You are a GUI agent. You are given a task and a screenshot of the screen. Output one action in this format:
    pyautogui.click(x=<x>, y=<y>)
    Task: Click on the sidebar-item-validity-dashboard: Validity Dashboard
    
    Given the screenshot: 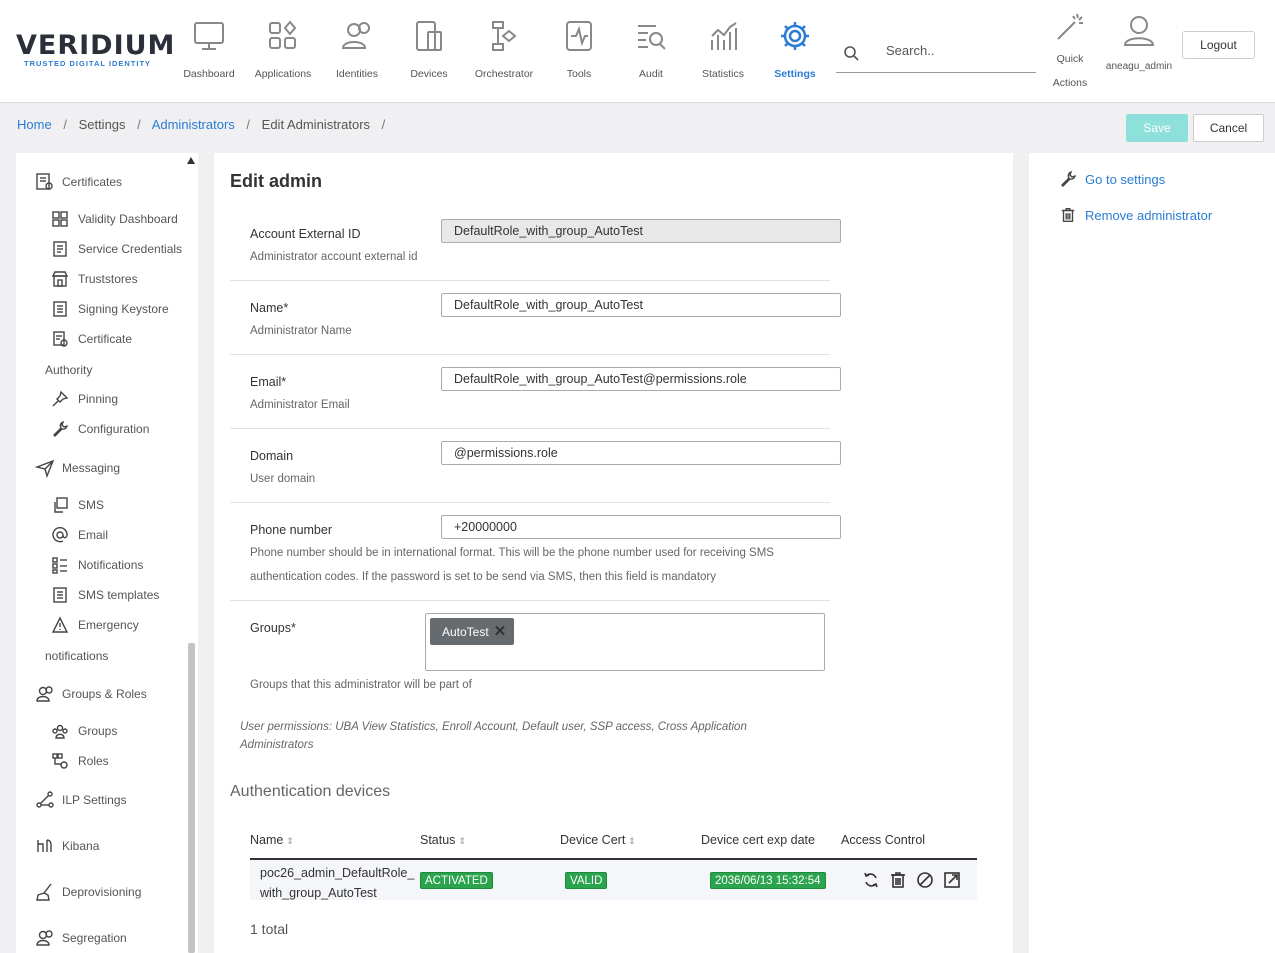 What is the action you would take?
    pyautogui.click(x=103, y=219)
    